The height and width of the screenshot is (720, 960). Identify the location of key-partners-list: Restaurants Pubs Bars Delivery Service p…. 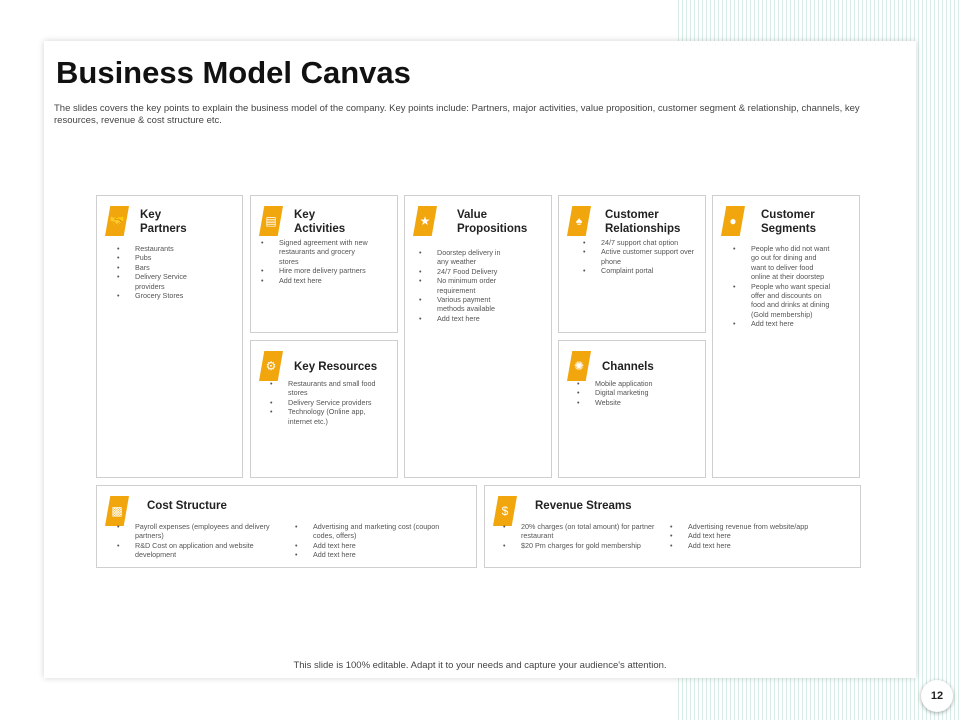
(175, 272).